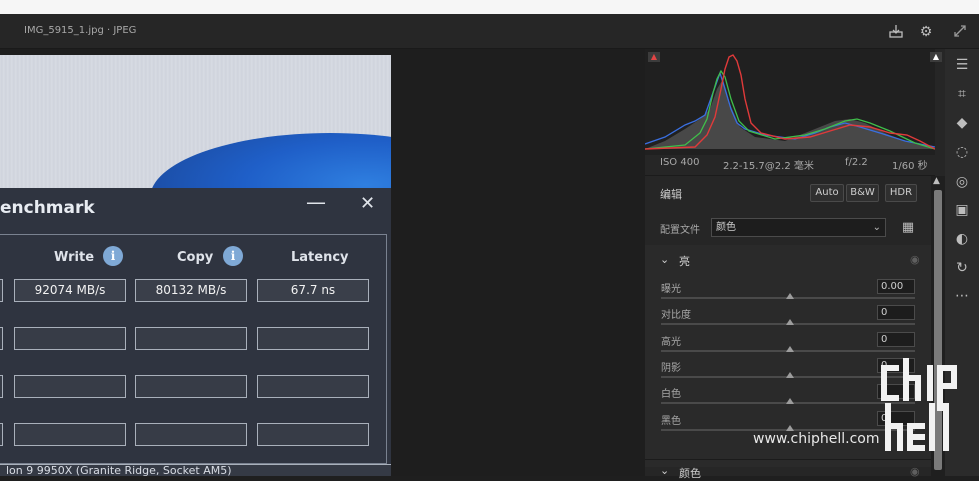 The height and width of the screenshot is (481, 979). What do you see at coordinates (910, 166) in the screenshot?
I see `exif-shutter: 1/60 秒` at bounding box center [910, 166].